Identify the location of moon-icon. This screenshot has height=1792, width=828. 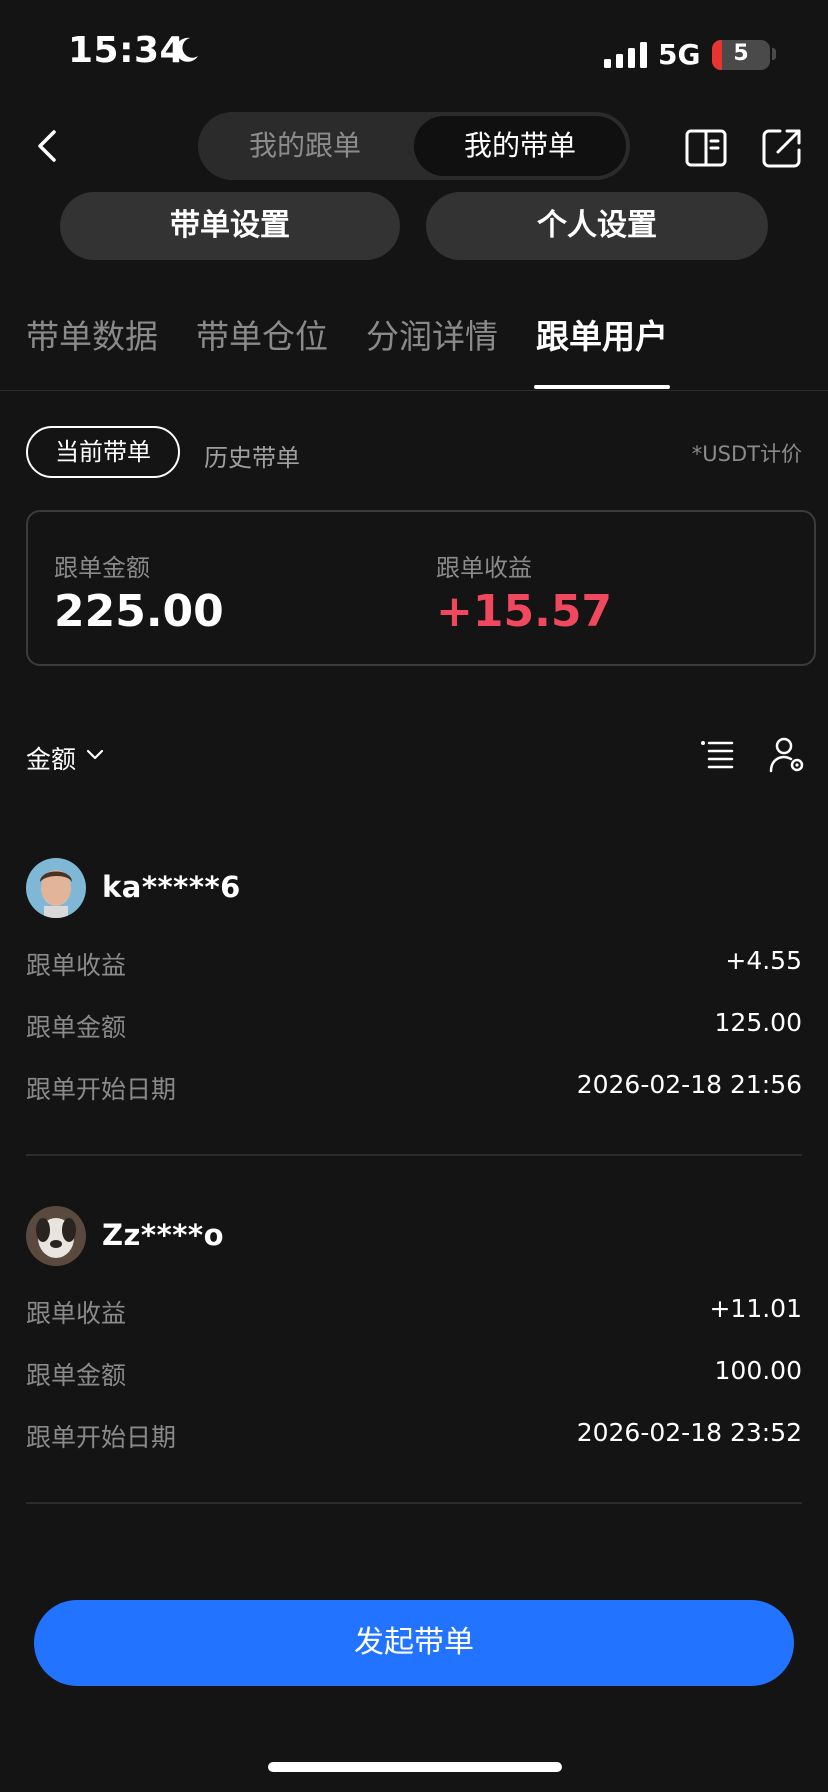
(186, 49).